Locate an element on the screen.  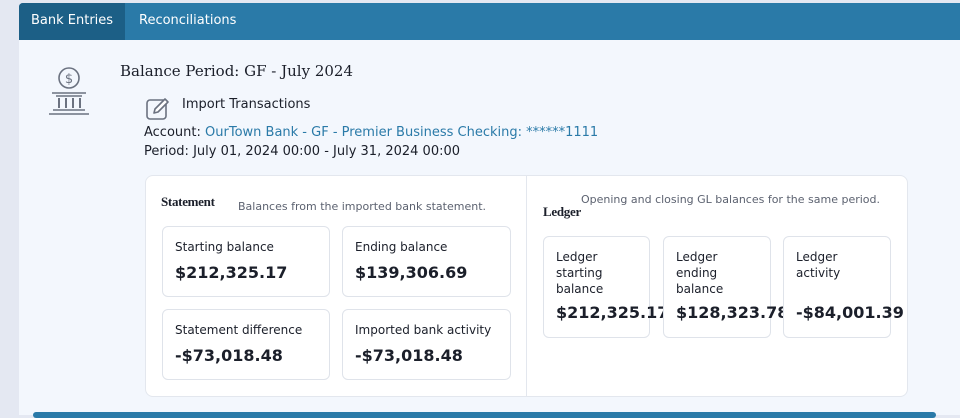
ending-balance-card: Ending balance $139,306.69 is located at coordinates (426, 261).